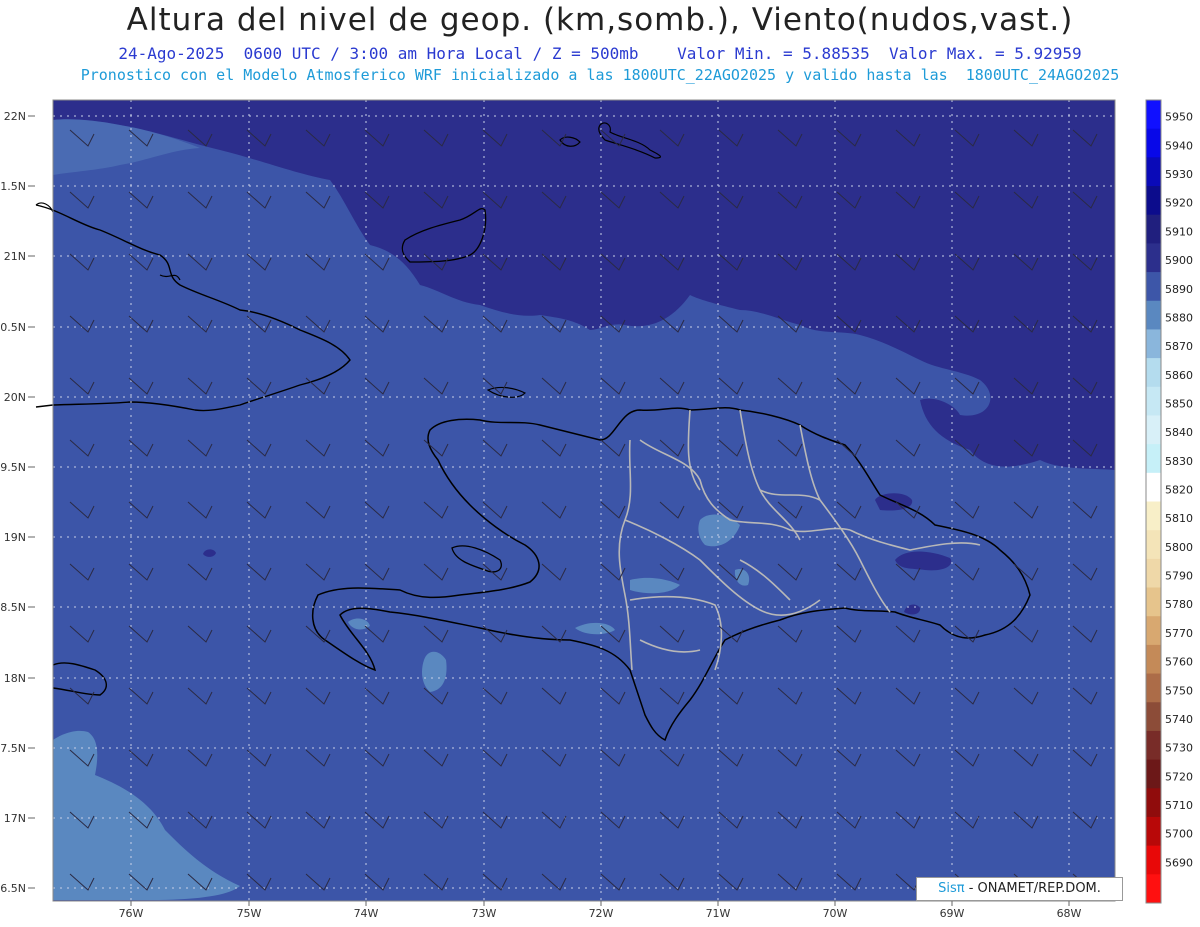  I want to click on colorbar-level-label: 5870, so click(1179, 346).